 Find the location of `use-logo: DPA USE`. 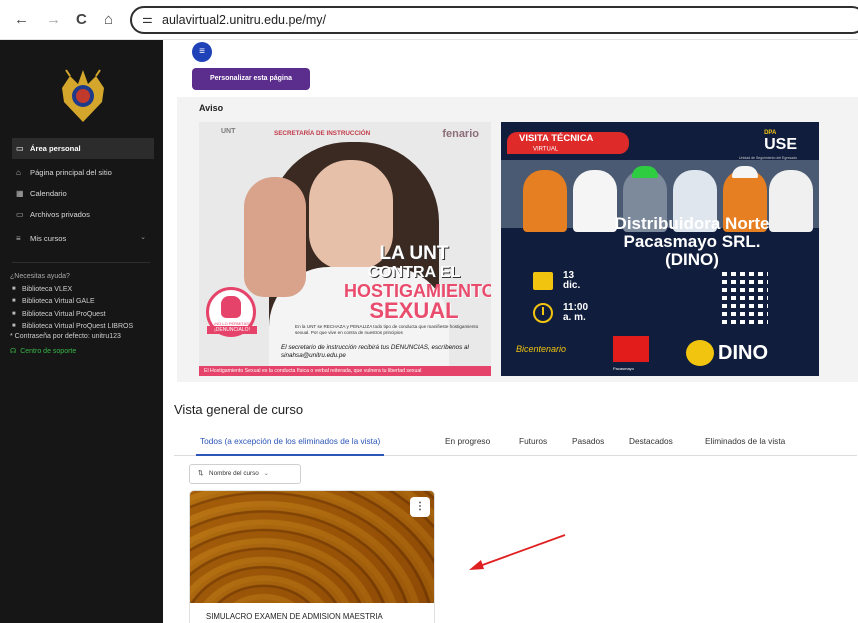

use-logo: DPA USE is located at coordinates (780, 142).